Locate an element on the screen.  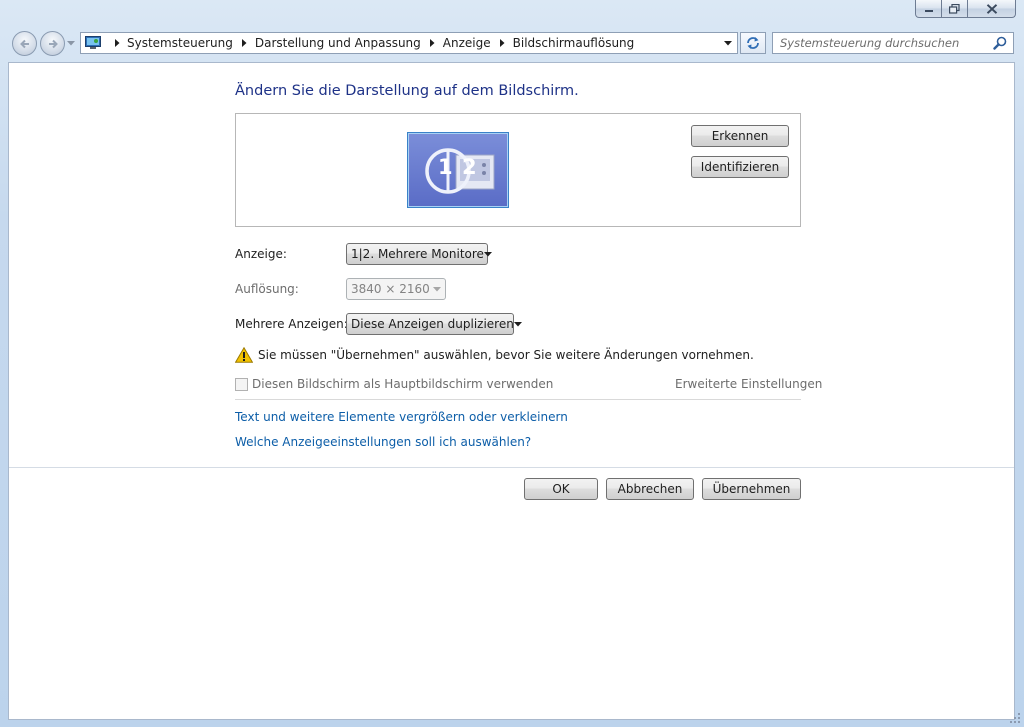
search-box is located at coordinates (893, 43).